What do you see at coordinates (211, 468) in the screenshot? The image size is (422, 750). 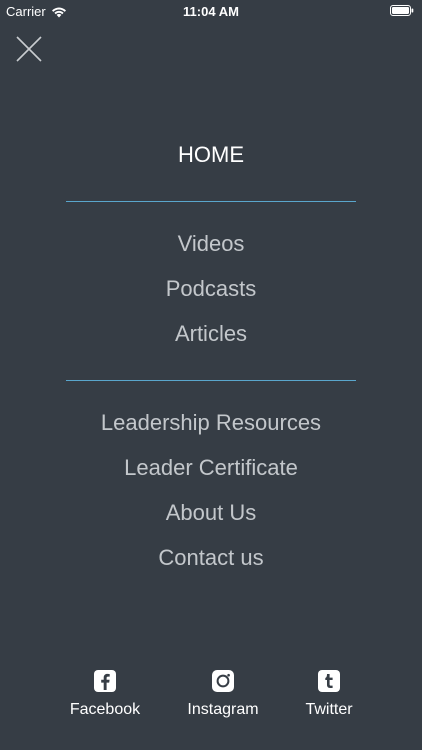 I see `menu-item-leader-certificate: Leader Certificate` at bounding box center [211, 468].